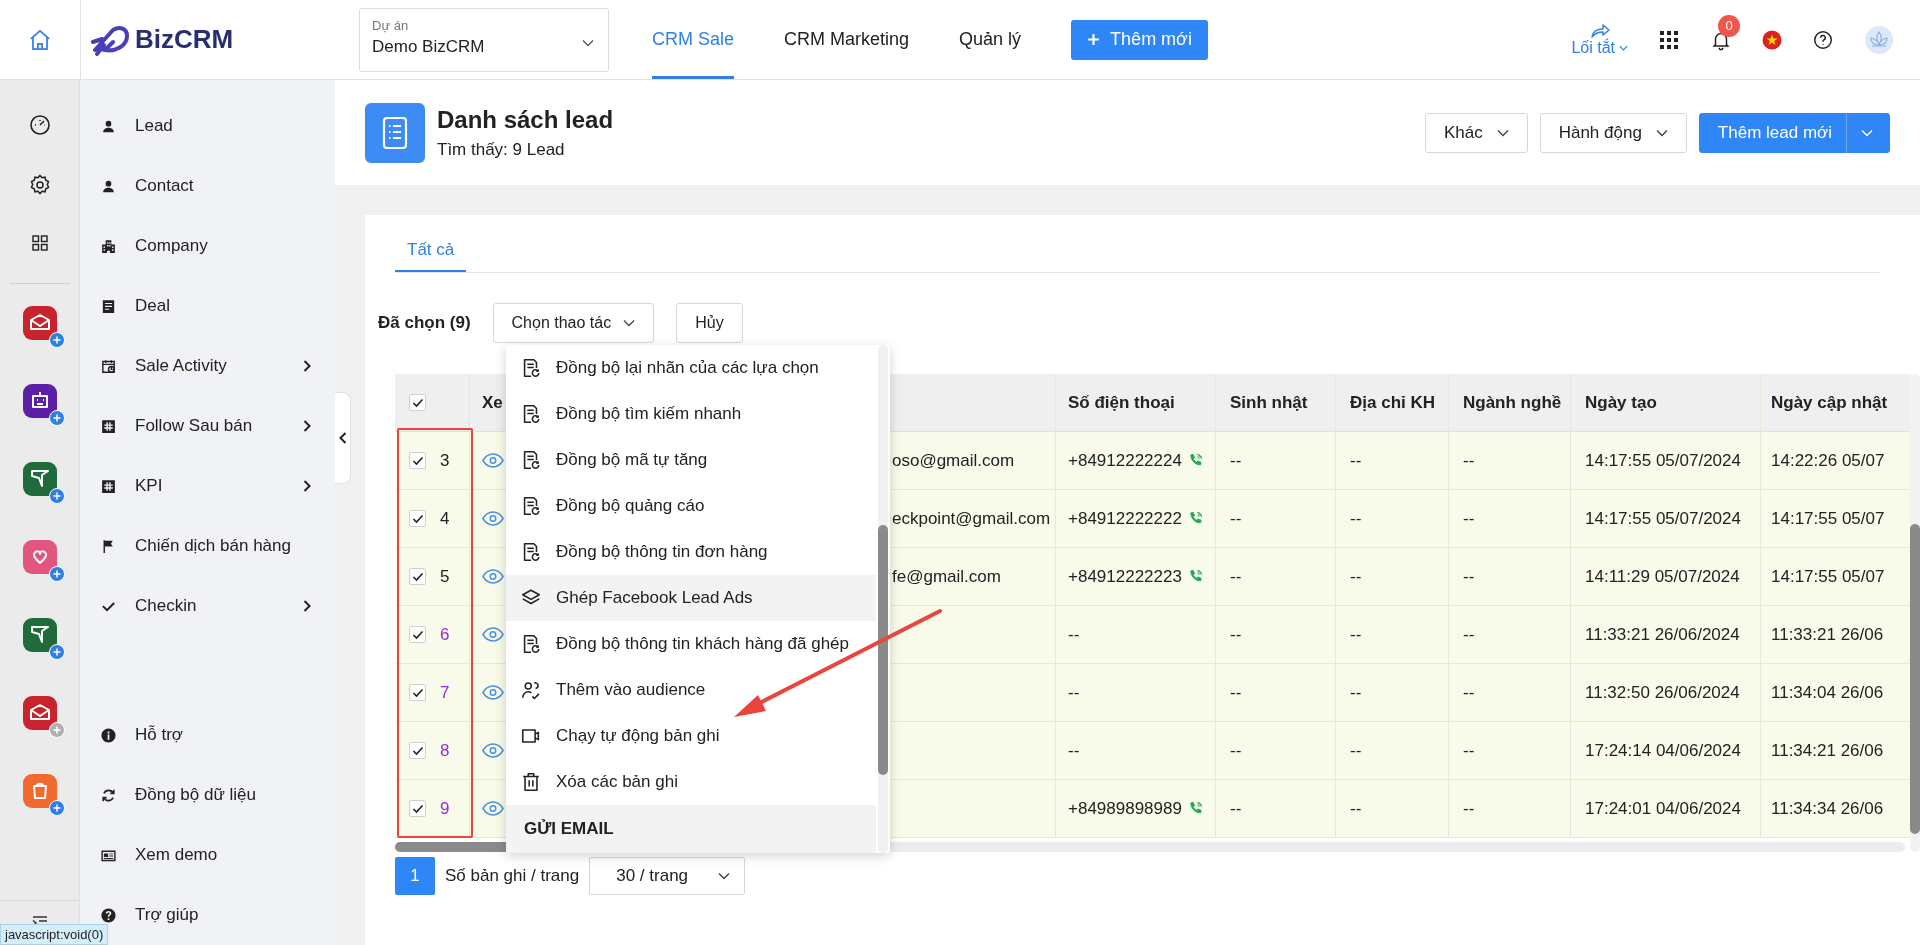 The height and width of the screenshot is (945, 1920). I want to click on menu-item: Đồng bộ thông tin đơn hàng, so click(691, 552).